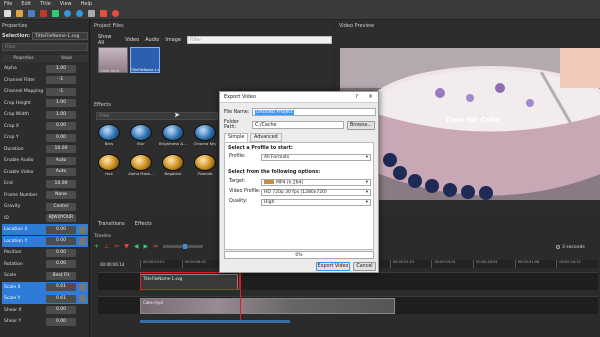 The image size is (600, 337). I want to click on effect-item: Blur, so click(141, 135).